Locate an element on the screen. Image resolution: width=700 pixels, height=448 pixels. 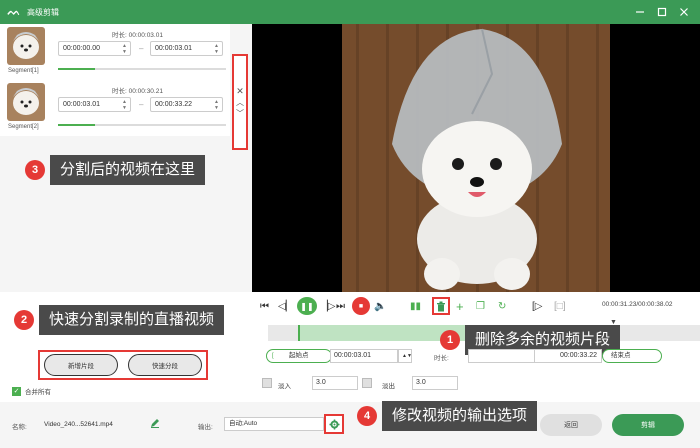
title-bar: ᨓ 高级剪辑 is located at coordinates (350, 12).